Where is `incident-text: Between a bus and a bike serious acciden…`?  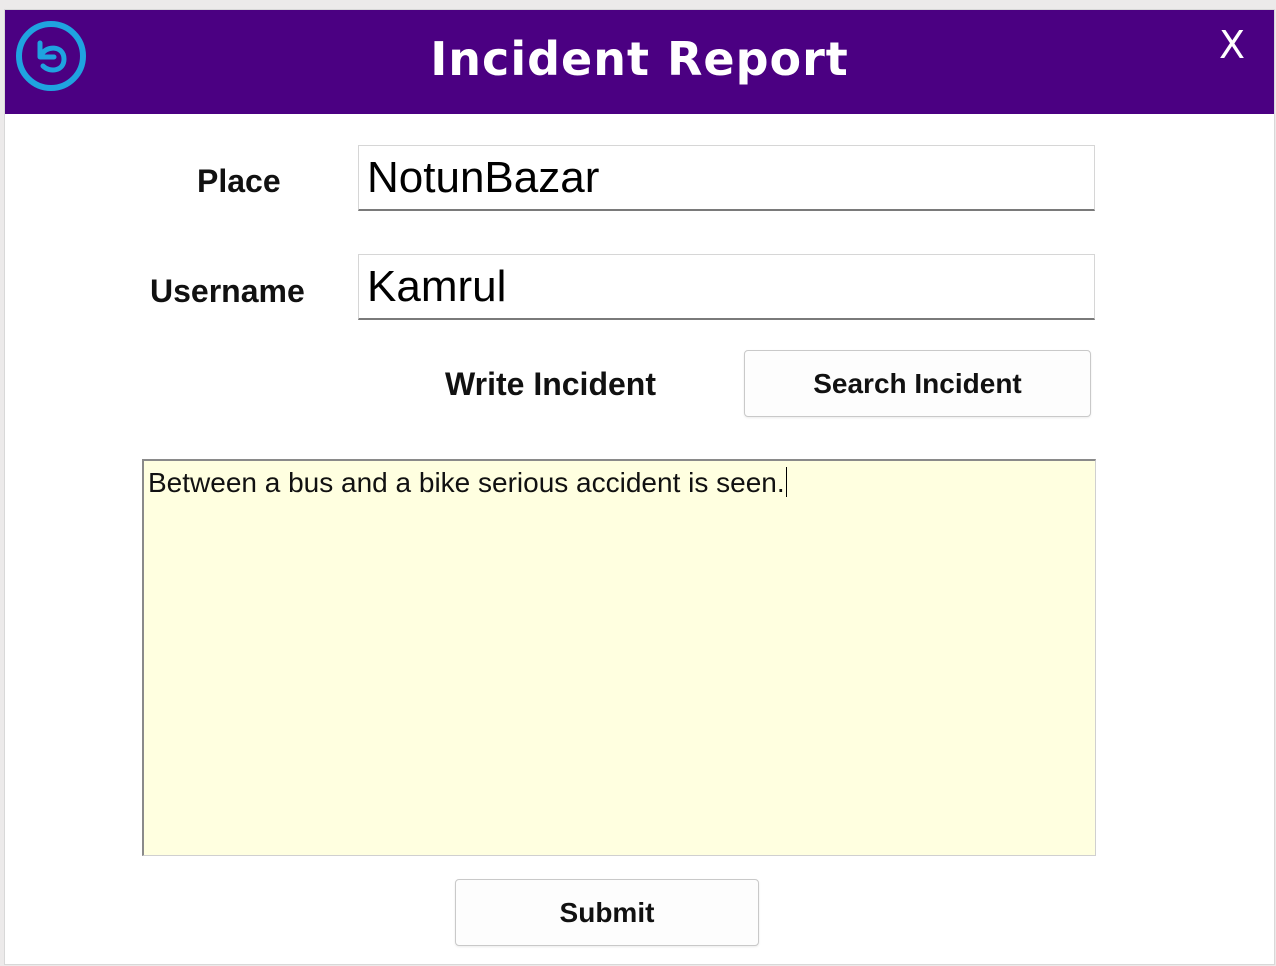
incident-text: Between a bus and a bike serious acciden… is located at coordinates (466, 482).